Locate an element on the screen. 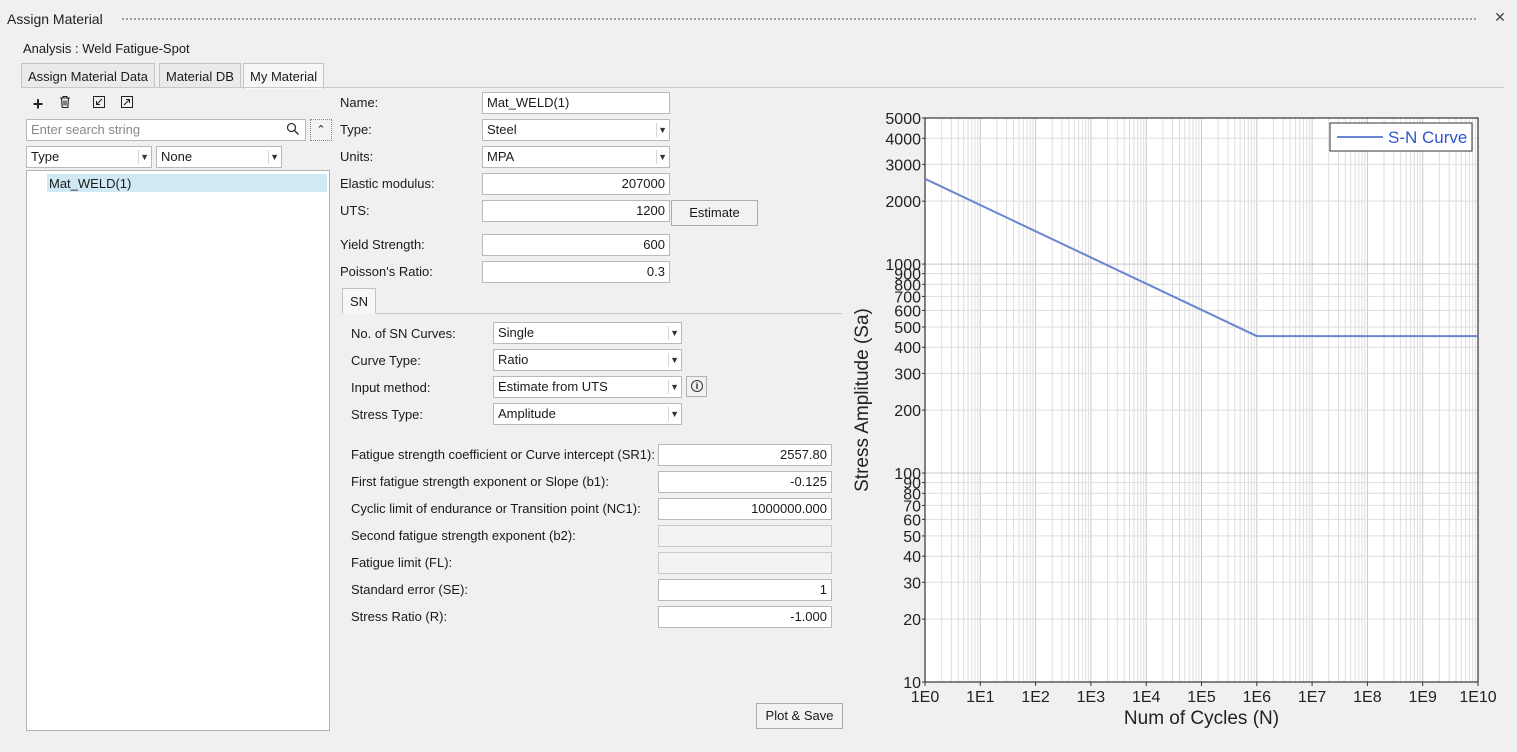 This screenshot has width=1517, height=752. y-tick-label: 100 is located at coordinates (907, 474).